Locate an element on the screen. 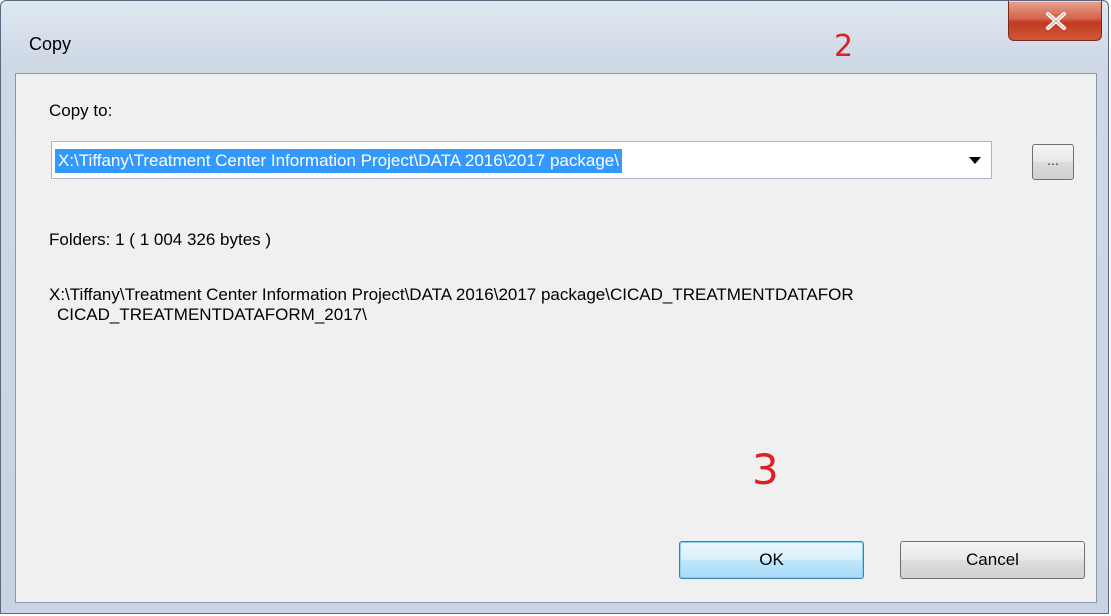  annotation-marker-3: 3 is located at coordinates (765, 469).